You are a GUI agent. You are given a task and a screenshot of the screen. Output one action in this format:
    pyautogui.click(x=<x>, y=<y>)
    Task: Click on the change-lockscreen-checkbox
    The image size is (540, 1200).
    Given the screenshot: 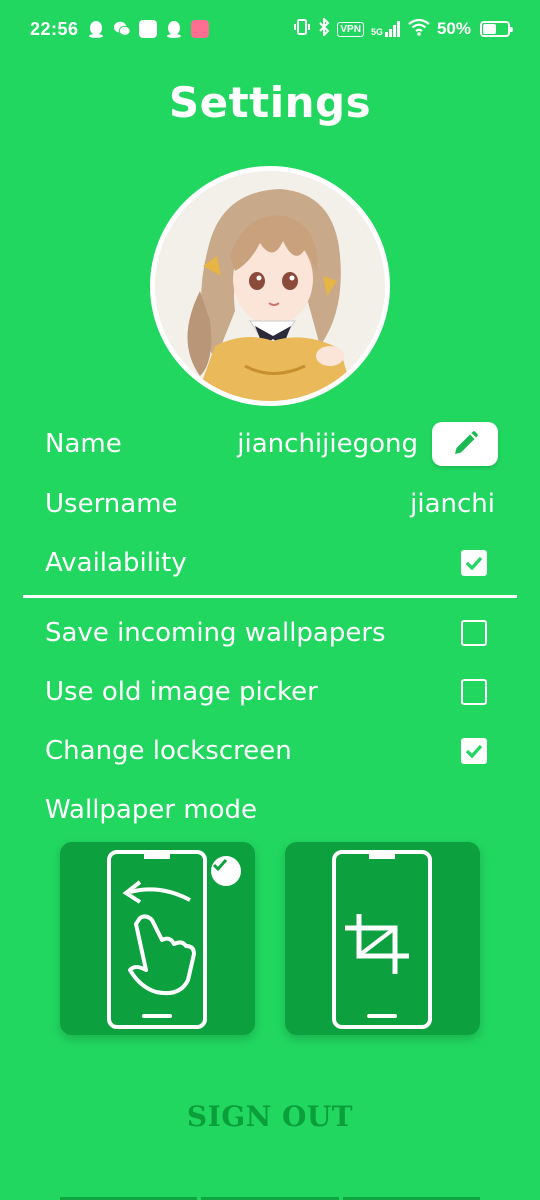 What is the action you would take?
    pyautogui.click(x=474, y=751)
    